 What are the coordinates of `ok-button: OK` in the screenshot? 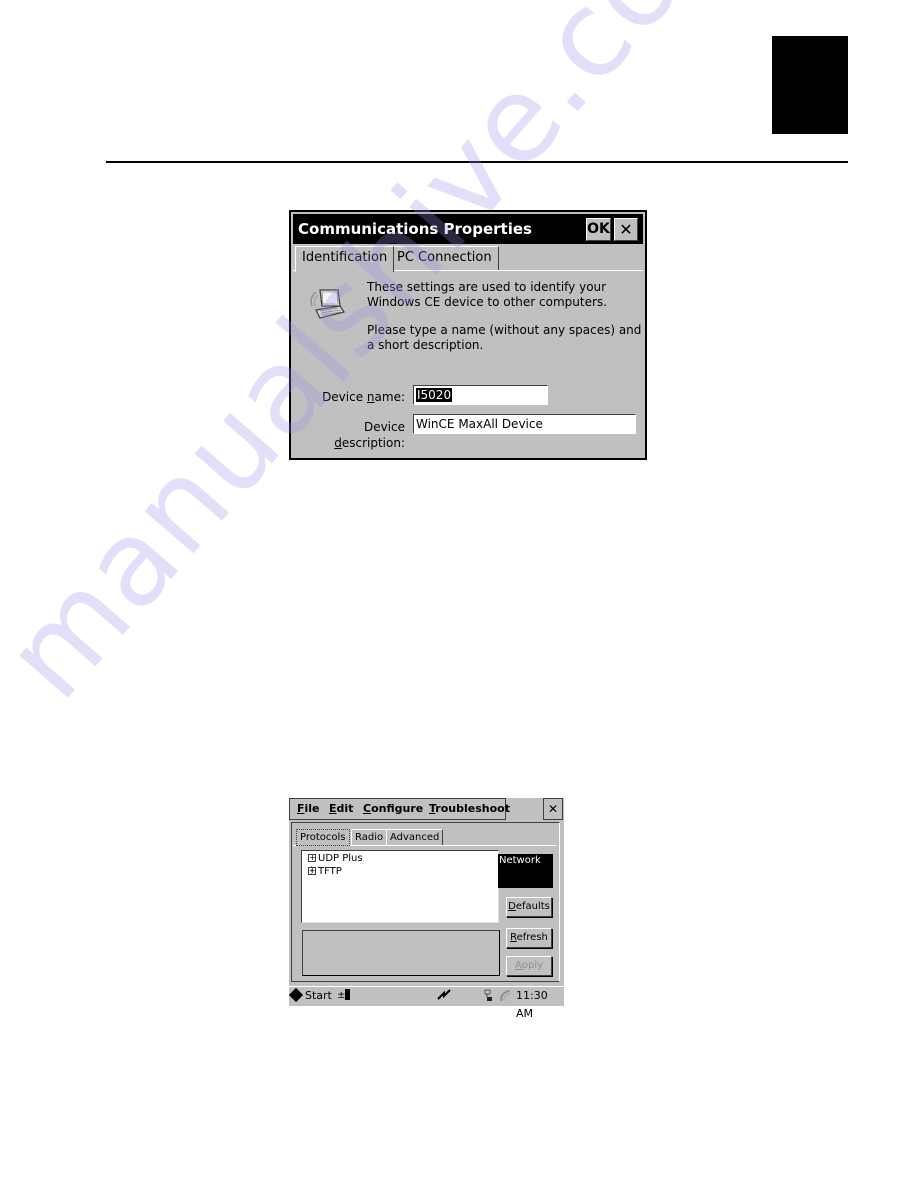 It's located at (598, 229).